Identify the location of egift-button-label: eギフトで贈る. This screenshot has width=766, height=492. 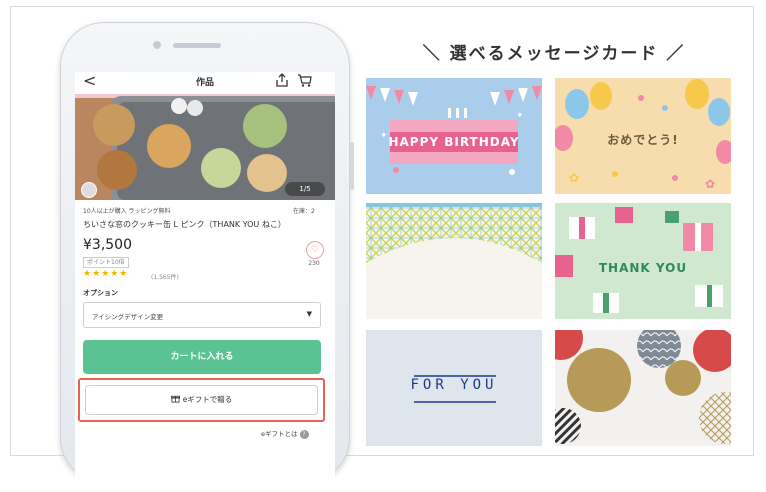
(207, 399).